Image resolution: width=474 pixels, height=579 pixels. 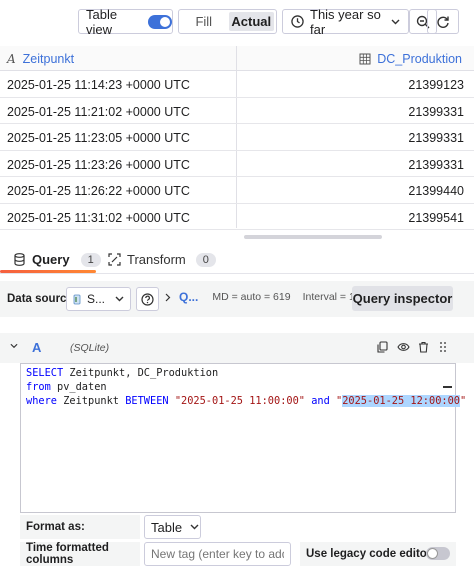 I want to click on max-data-points: MD = auto = 619, so click(x=251, y=297).